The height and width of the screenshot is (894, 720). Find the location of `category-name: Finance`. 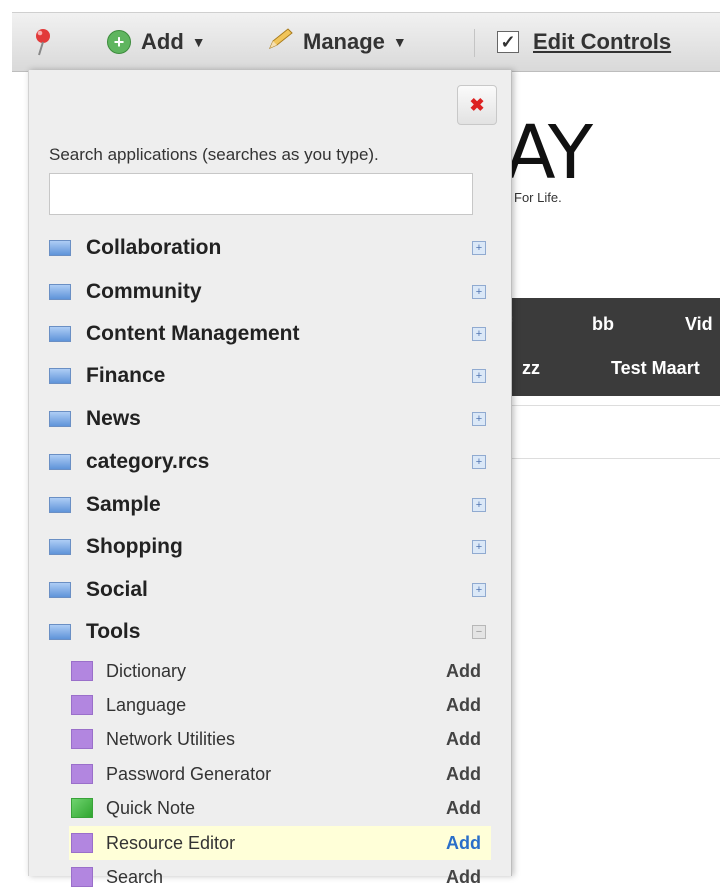

category-name: Finance is located at coordinates (126, 375).